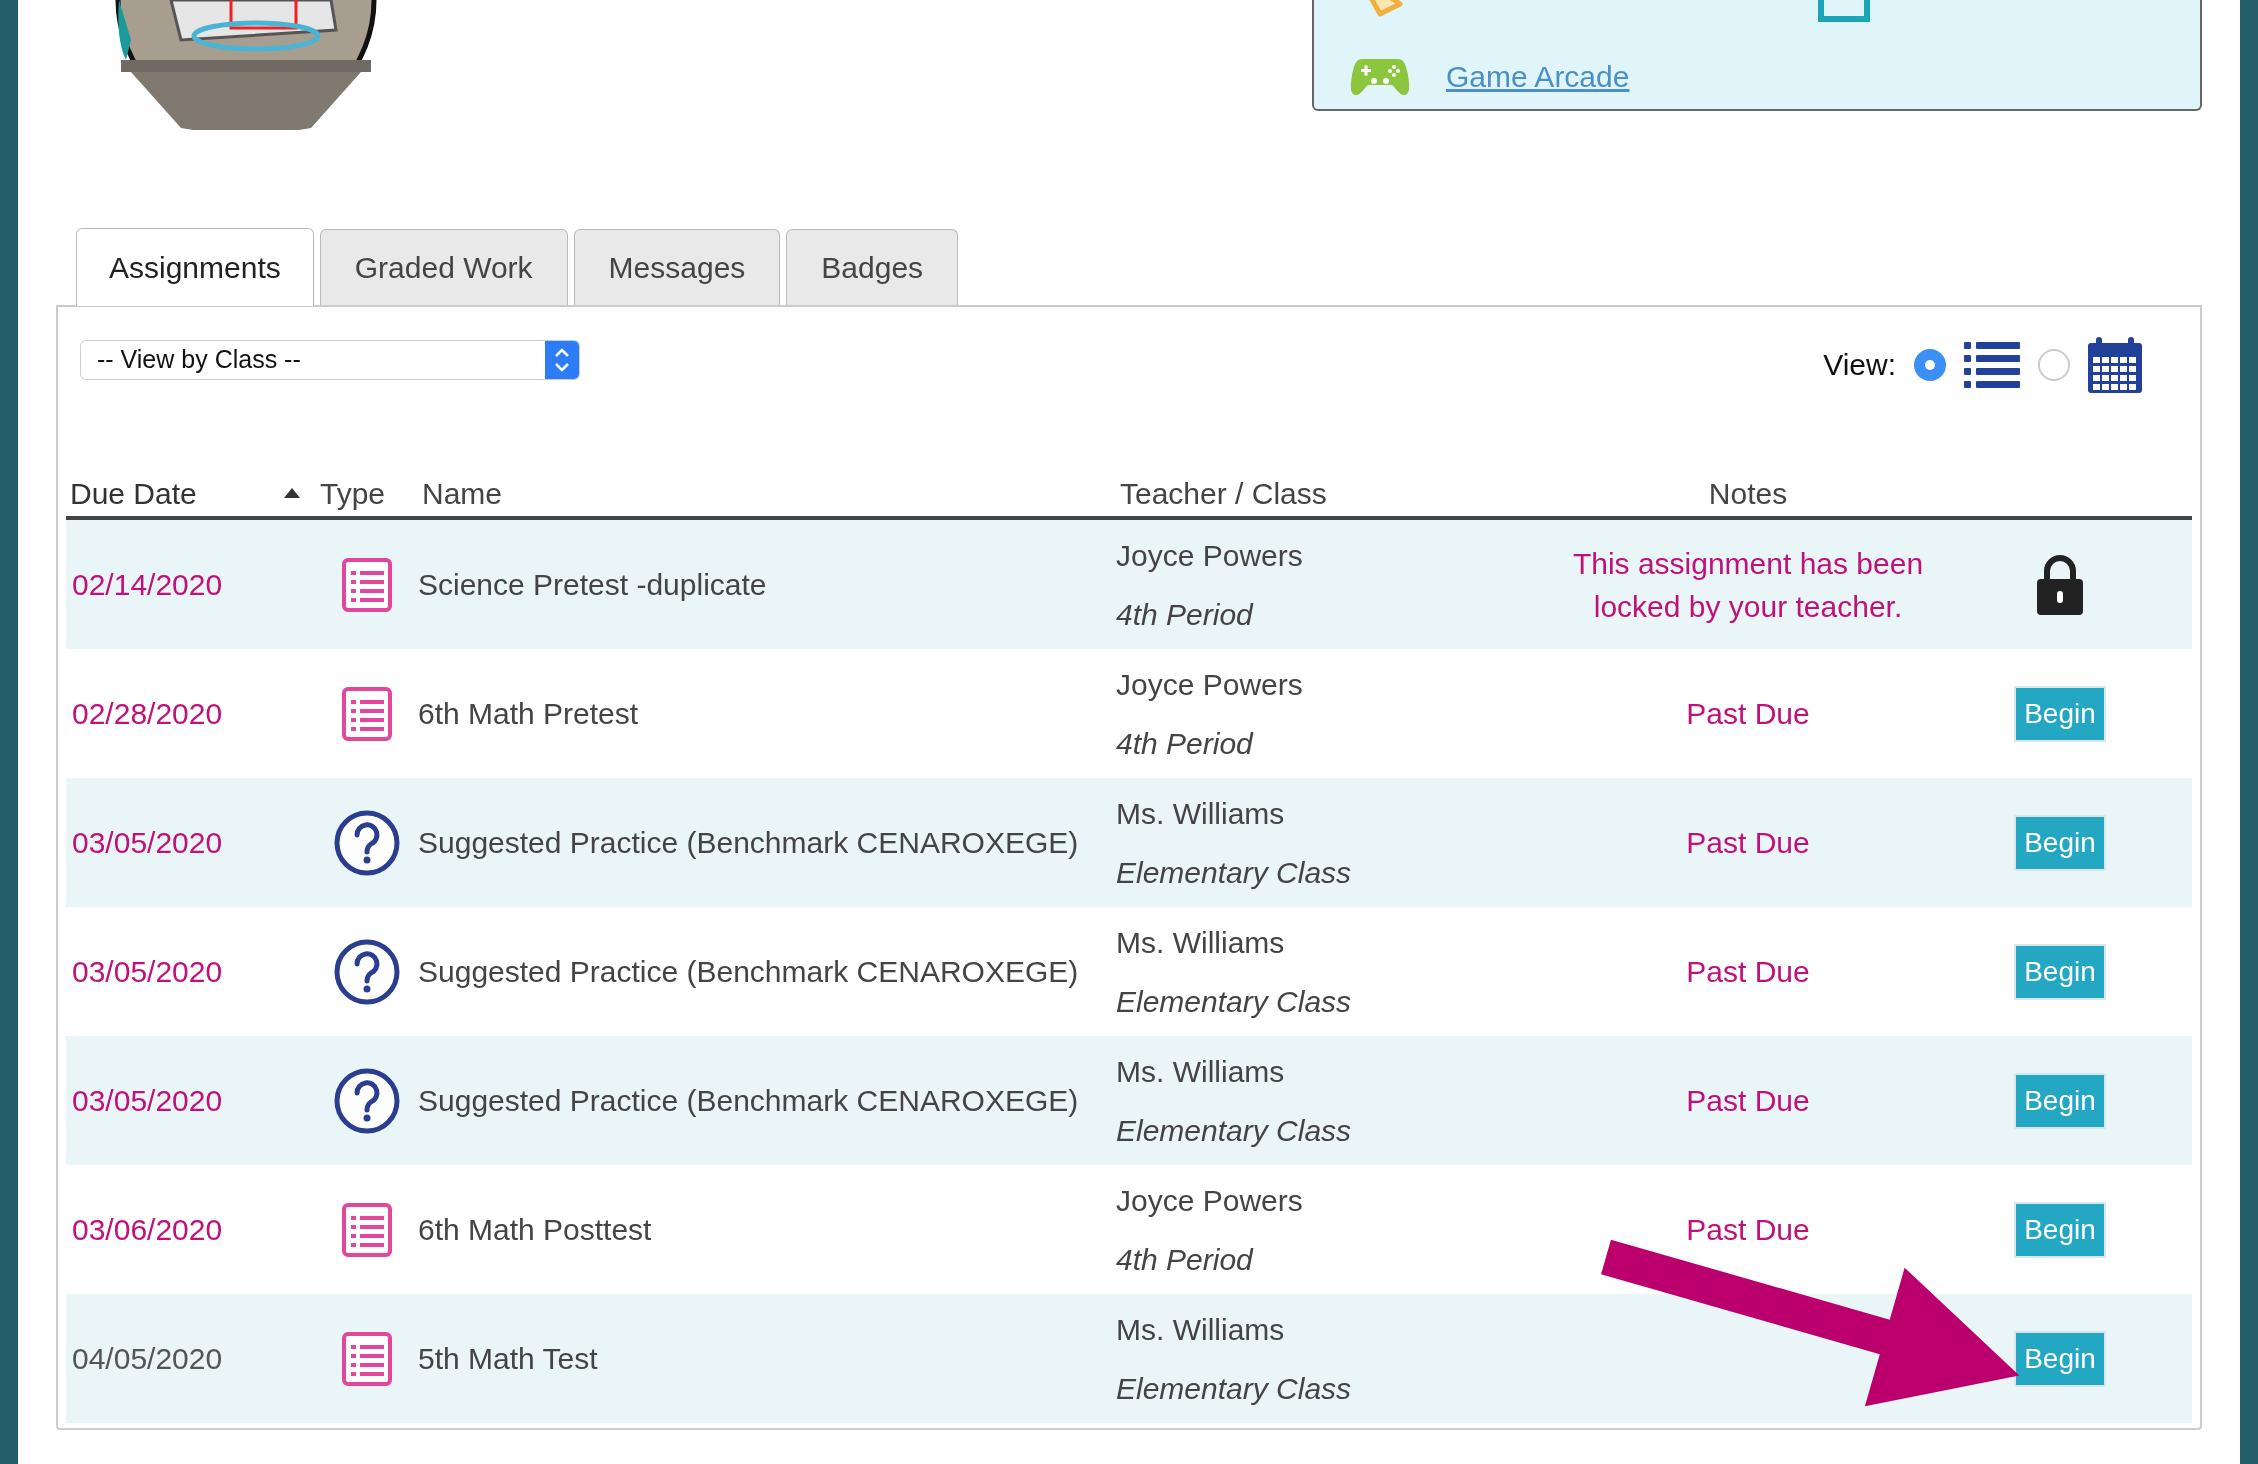 The height and width of the screenshot is (1464, 2258). I want to click on assignment-name: 6th Math Pretest, so click(529, 714).